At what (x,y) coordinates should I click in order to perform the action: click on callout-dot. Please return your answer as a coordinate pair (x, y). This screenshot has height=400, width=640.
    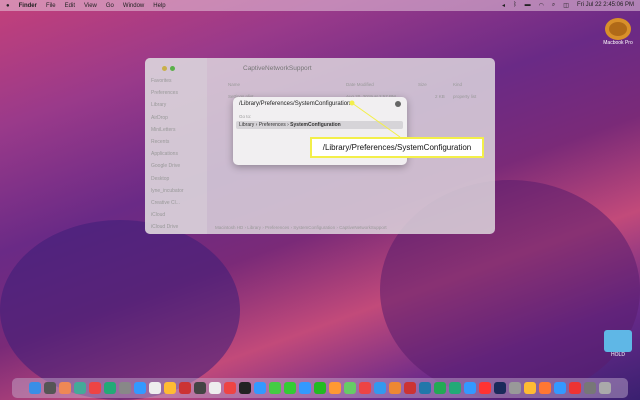
    Looking at the image, I should click on (352, 103).